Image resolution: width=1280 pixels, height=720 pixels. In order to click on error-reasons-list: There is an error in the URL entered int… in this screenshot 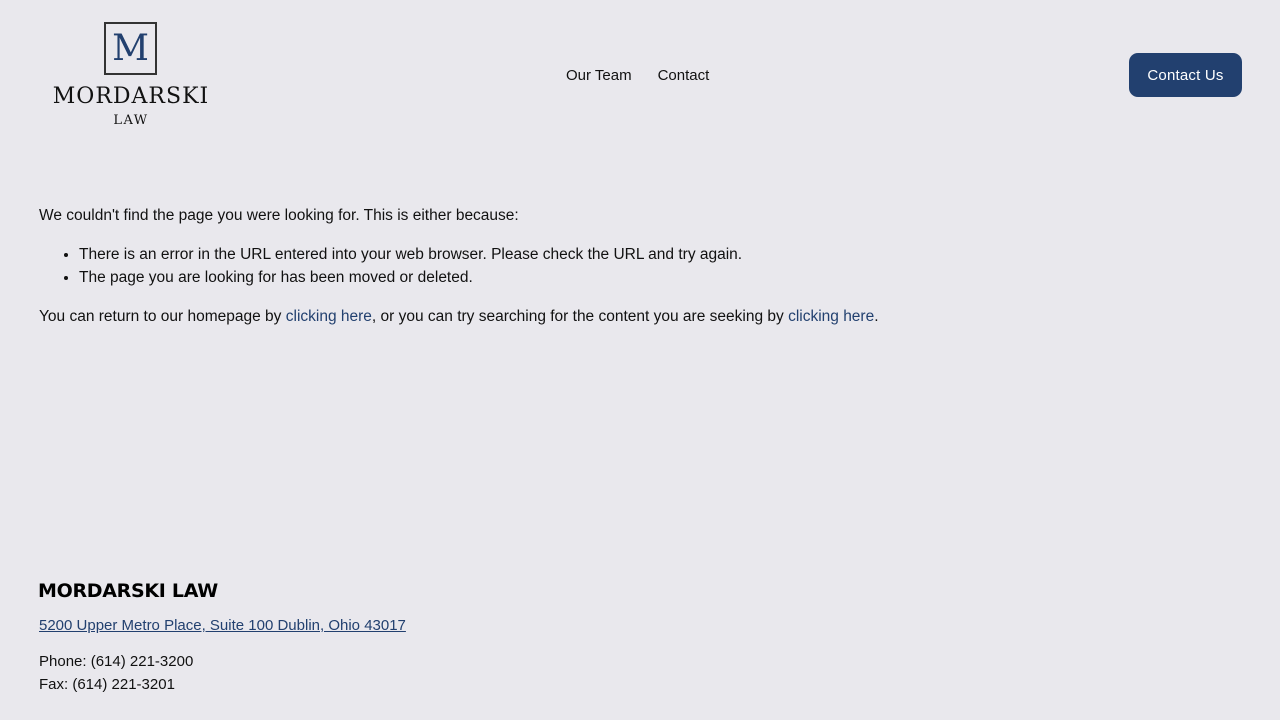, I will do `click(589, 266)`.